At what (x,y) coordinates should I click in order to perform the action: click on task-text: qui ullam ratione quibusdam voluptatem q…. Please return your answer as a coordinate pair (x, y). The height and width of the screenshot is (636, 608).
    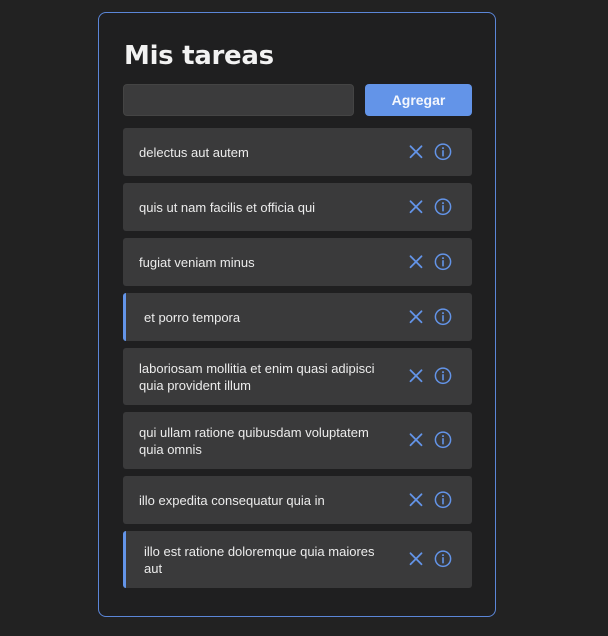
    Looking at the image, I should click on (254, 440).